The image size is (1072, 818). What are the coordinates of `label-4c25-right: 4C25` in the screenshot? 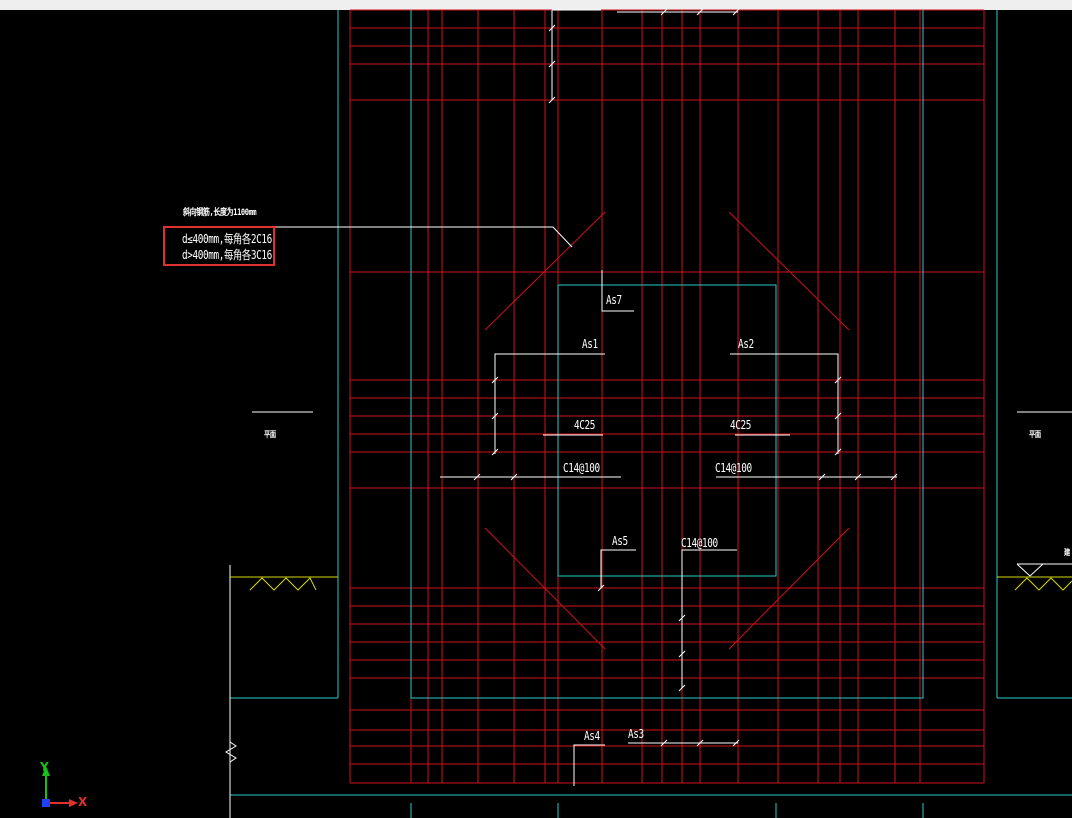 It's located at (740, 425).